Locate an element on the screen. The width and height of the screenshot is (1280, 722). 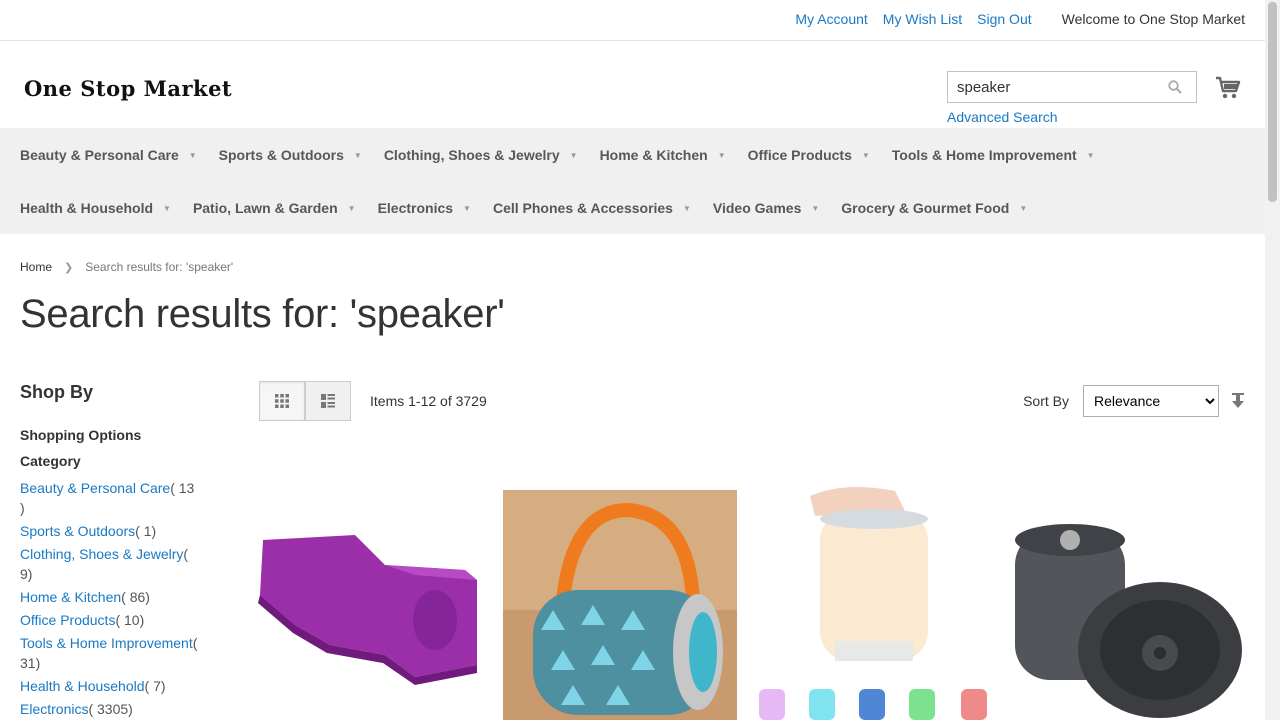
sort-direction-arrow-icon is located at coordinates (1238, 401).